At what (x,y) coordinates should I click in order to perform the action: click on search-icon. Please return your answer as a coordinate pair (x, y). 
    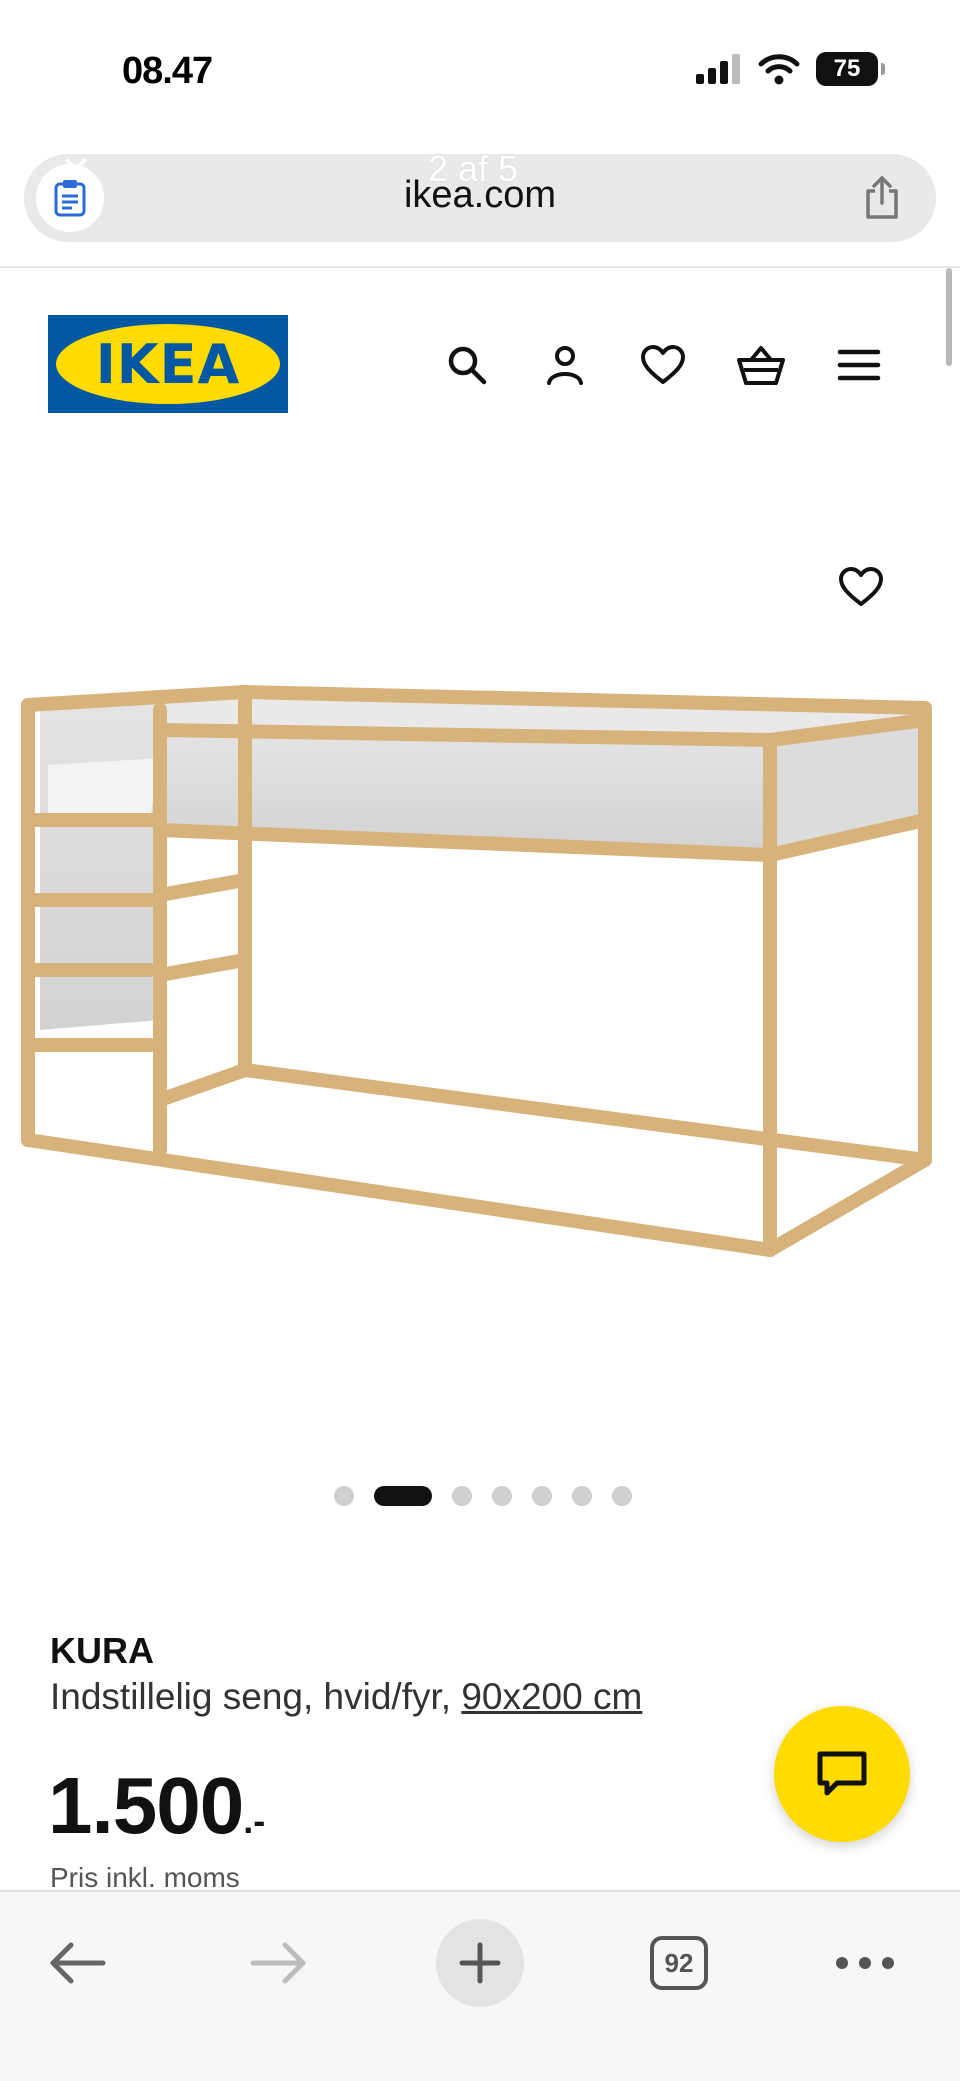
    Looking at the image, I should click on (467, 365).